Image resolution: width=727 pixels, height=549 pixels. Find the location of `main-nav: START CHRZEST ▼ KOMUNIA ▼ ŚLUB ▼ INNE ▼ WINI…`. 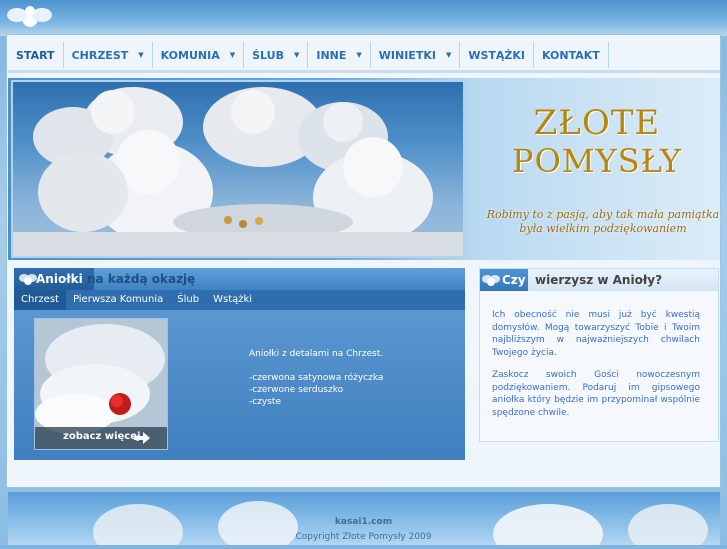

main-nav: START CHRZEST ▼ KOMUNIA ▼ ŚLUB ▼ INNE ▼ WINI… is located at coordinates (308, 55).